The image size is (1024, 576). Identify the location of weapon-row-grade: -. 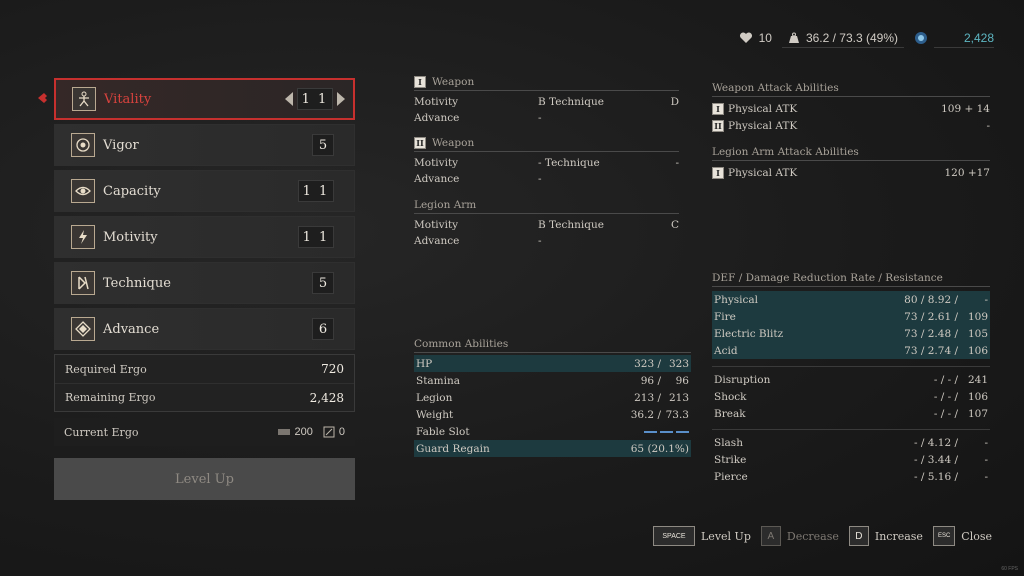
(677, 163).